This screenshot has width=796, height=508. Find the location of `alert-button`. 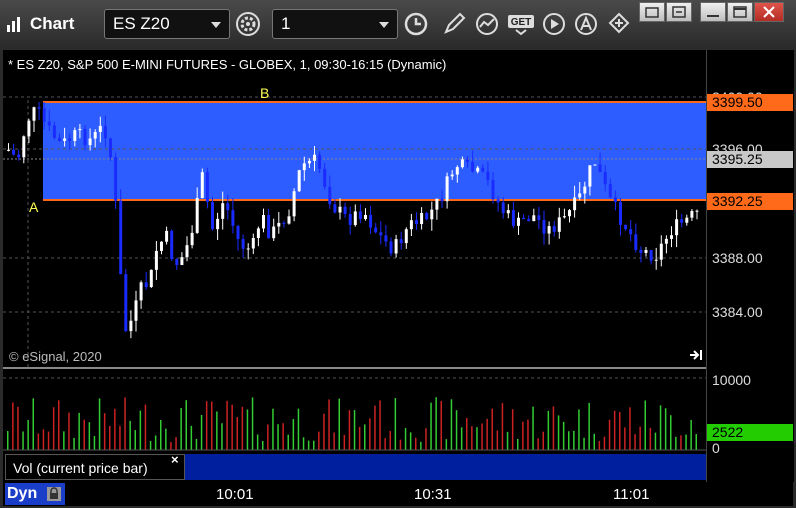

alert-button is located at coordinates (586, 24).